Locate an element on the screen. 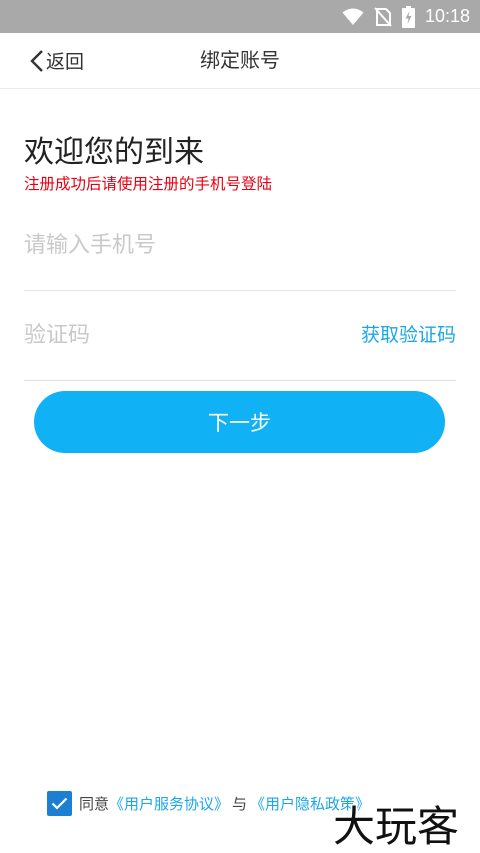 The image size is (480, 853). status-time: 10:18 is located at coordinates (447, 16).